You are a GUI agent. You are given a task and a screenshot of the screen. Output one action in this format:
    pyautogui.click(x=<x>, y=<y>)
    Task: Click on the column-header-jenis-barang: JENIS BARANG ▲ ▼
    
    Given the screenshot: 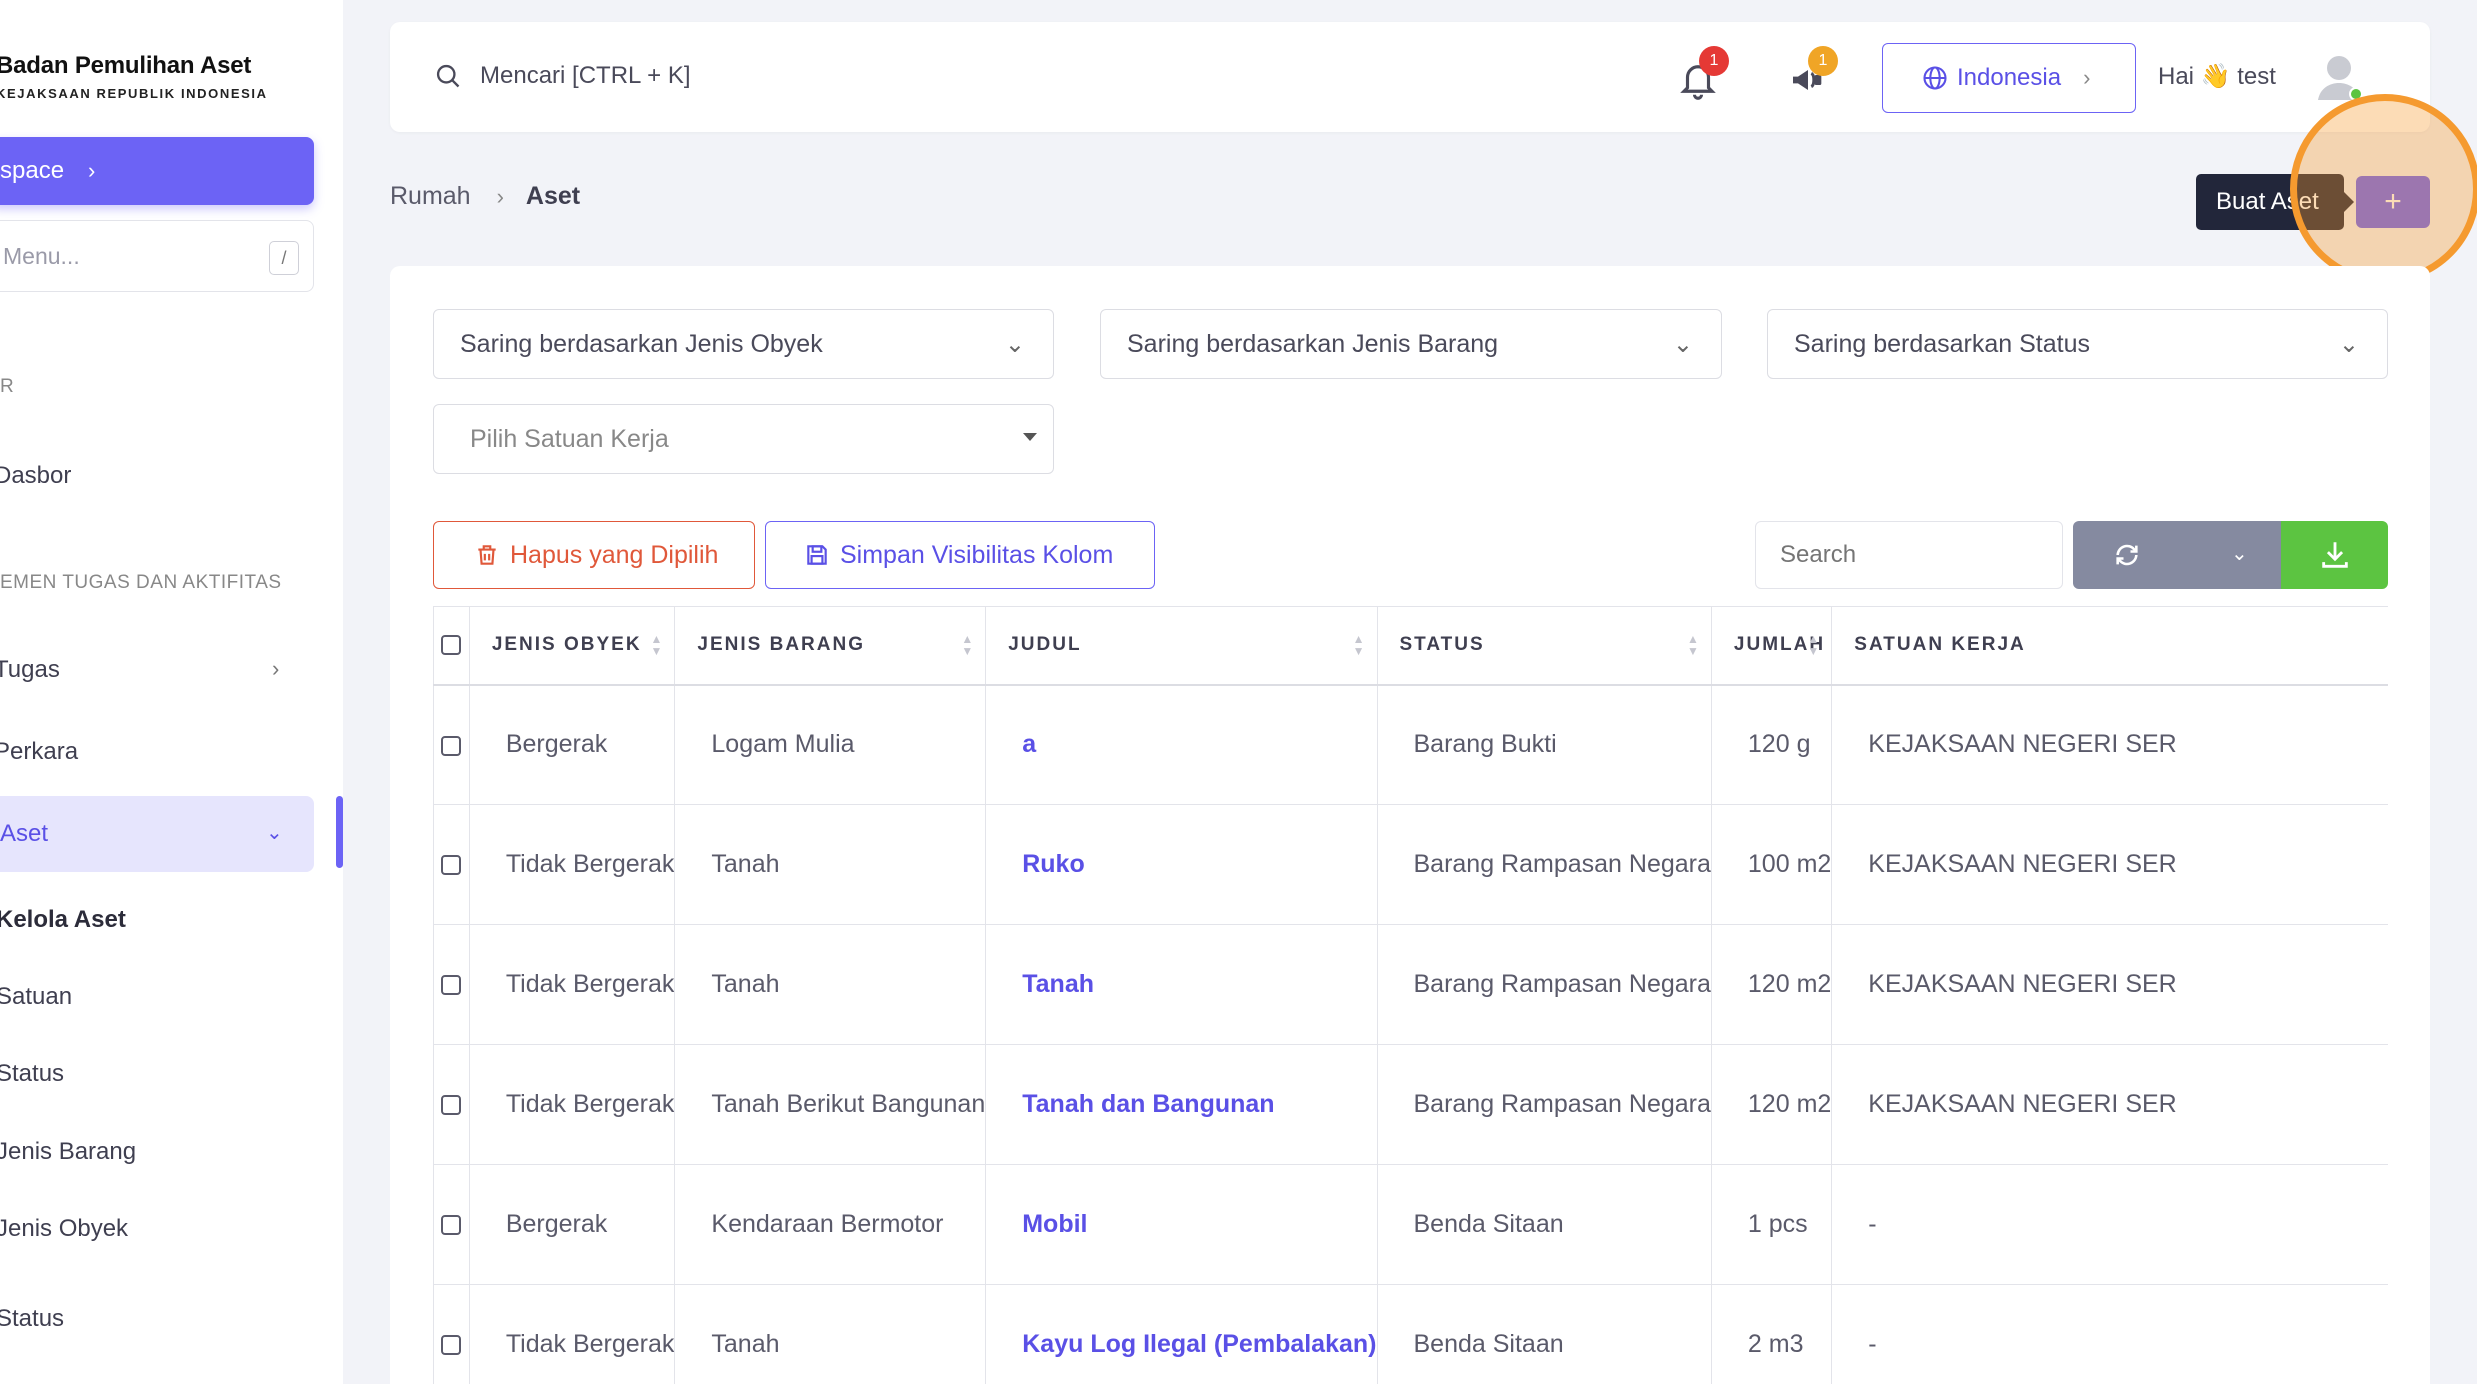 What is the action you would take?
    pyautogui.click(x=830, y=646)
    